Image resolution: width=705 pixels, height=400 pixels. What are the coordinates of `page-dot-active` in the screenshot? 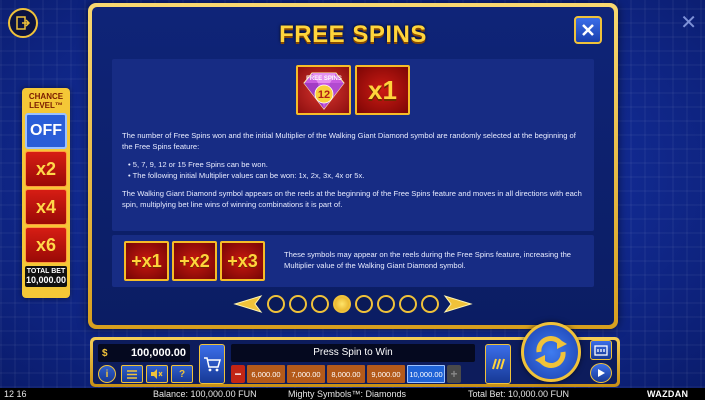 It's located at (342, 304).